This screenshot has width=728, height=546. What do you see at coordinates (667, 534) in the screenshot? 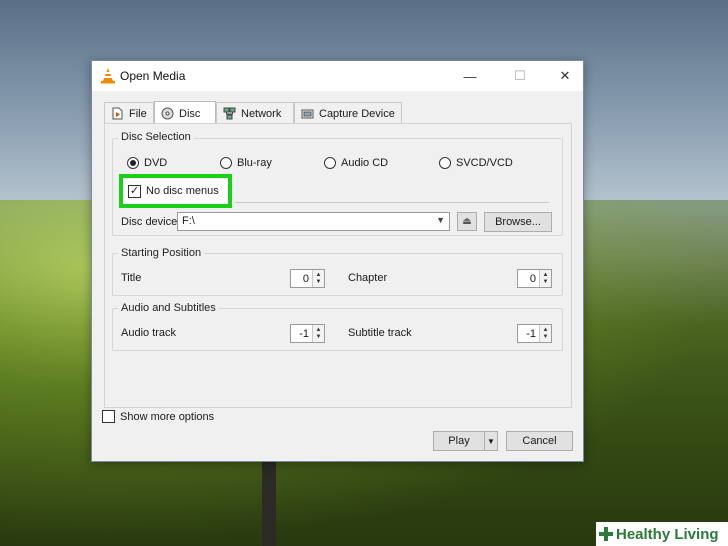
I see `watermark-text: Healthy Living` at bounding box center [667, 534].